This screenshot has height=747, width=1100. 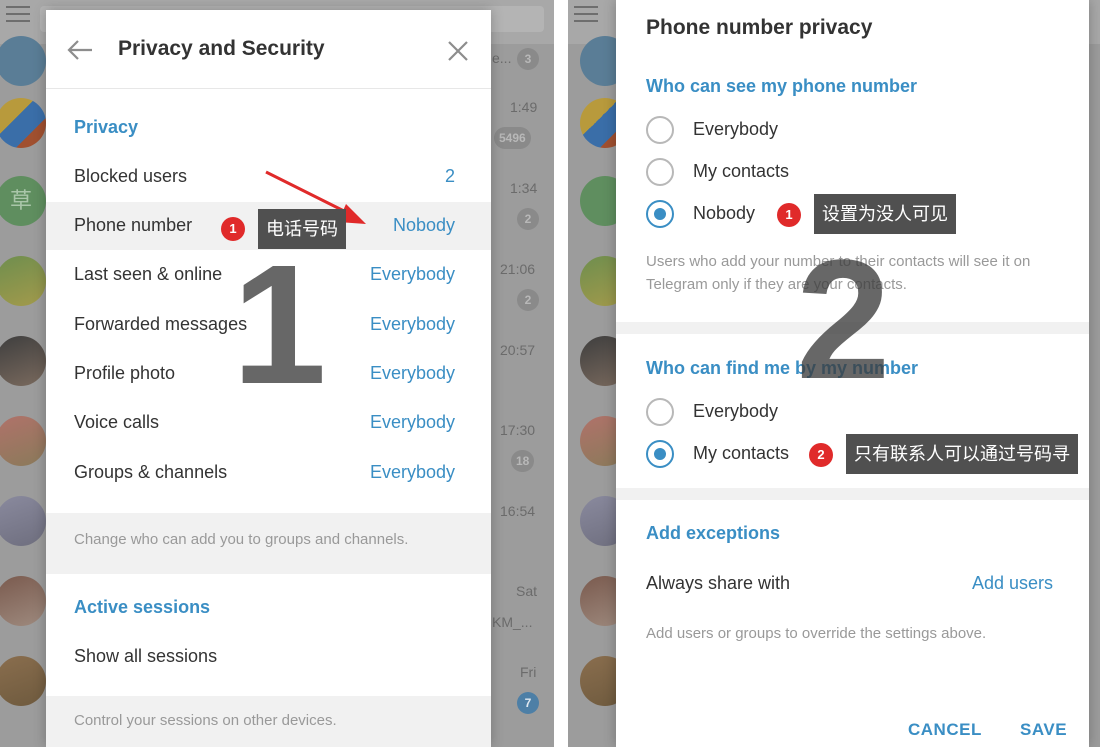 What do you see at coordinates (117, 422) in the screenshot?
I see `row-label: Voice calls` at bounding box center [117, 422].